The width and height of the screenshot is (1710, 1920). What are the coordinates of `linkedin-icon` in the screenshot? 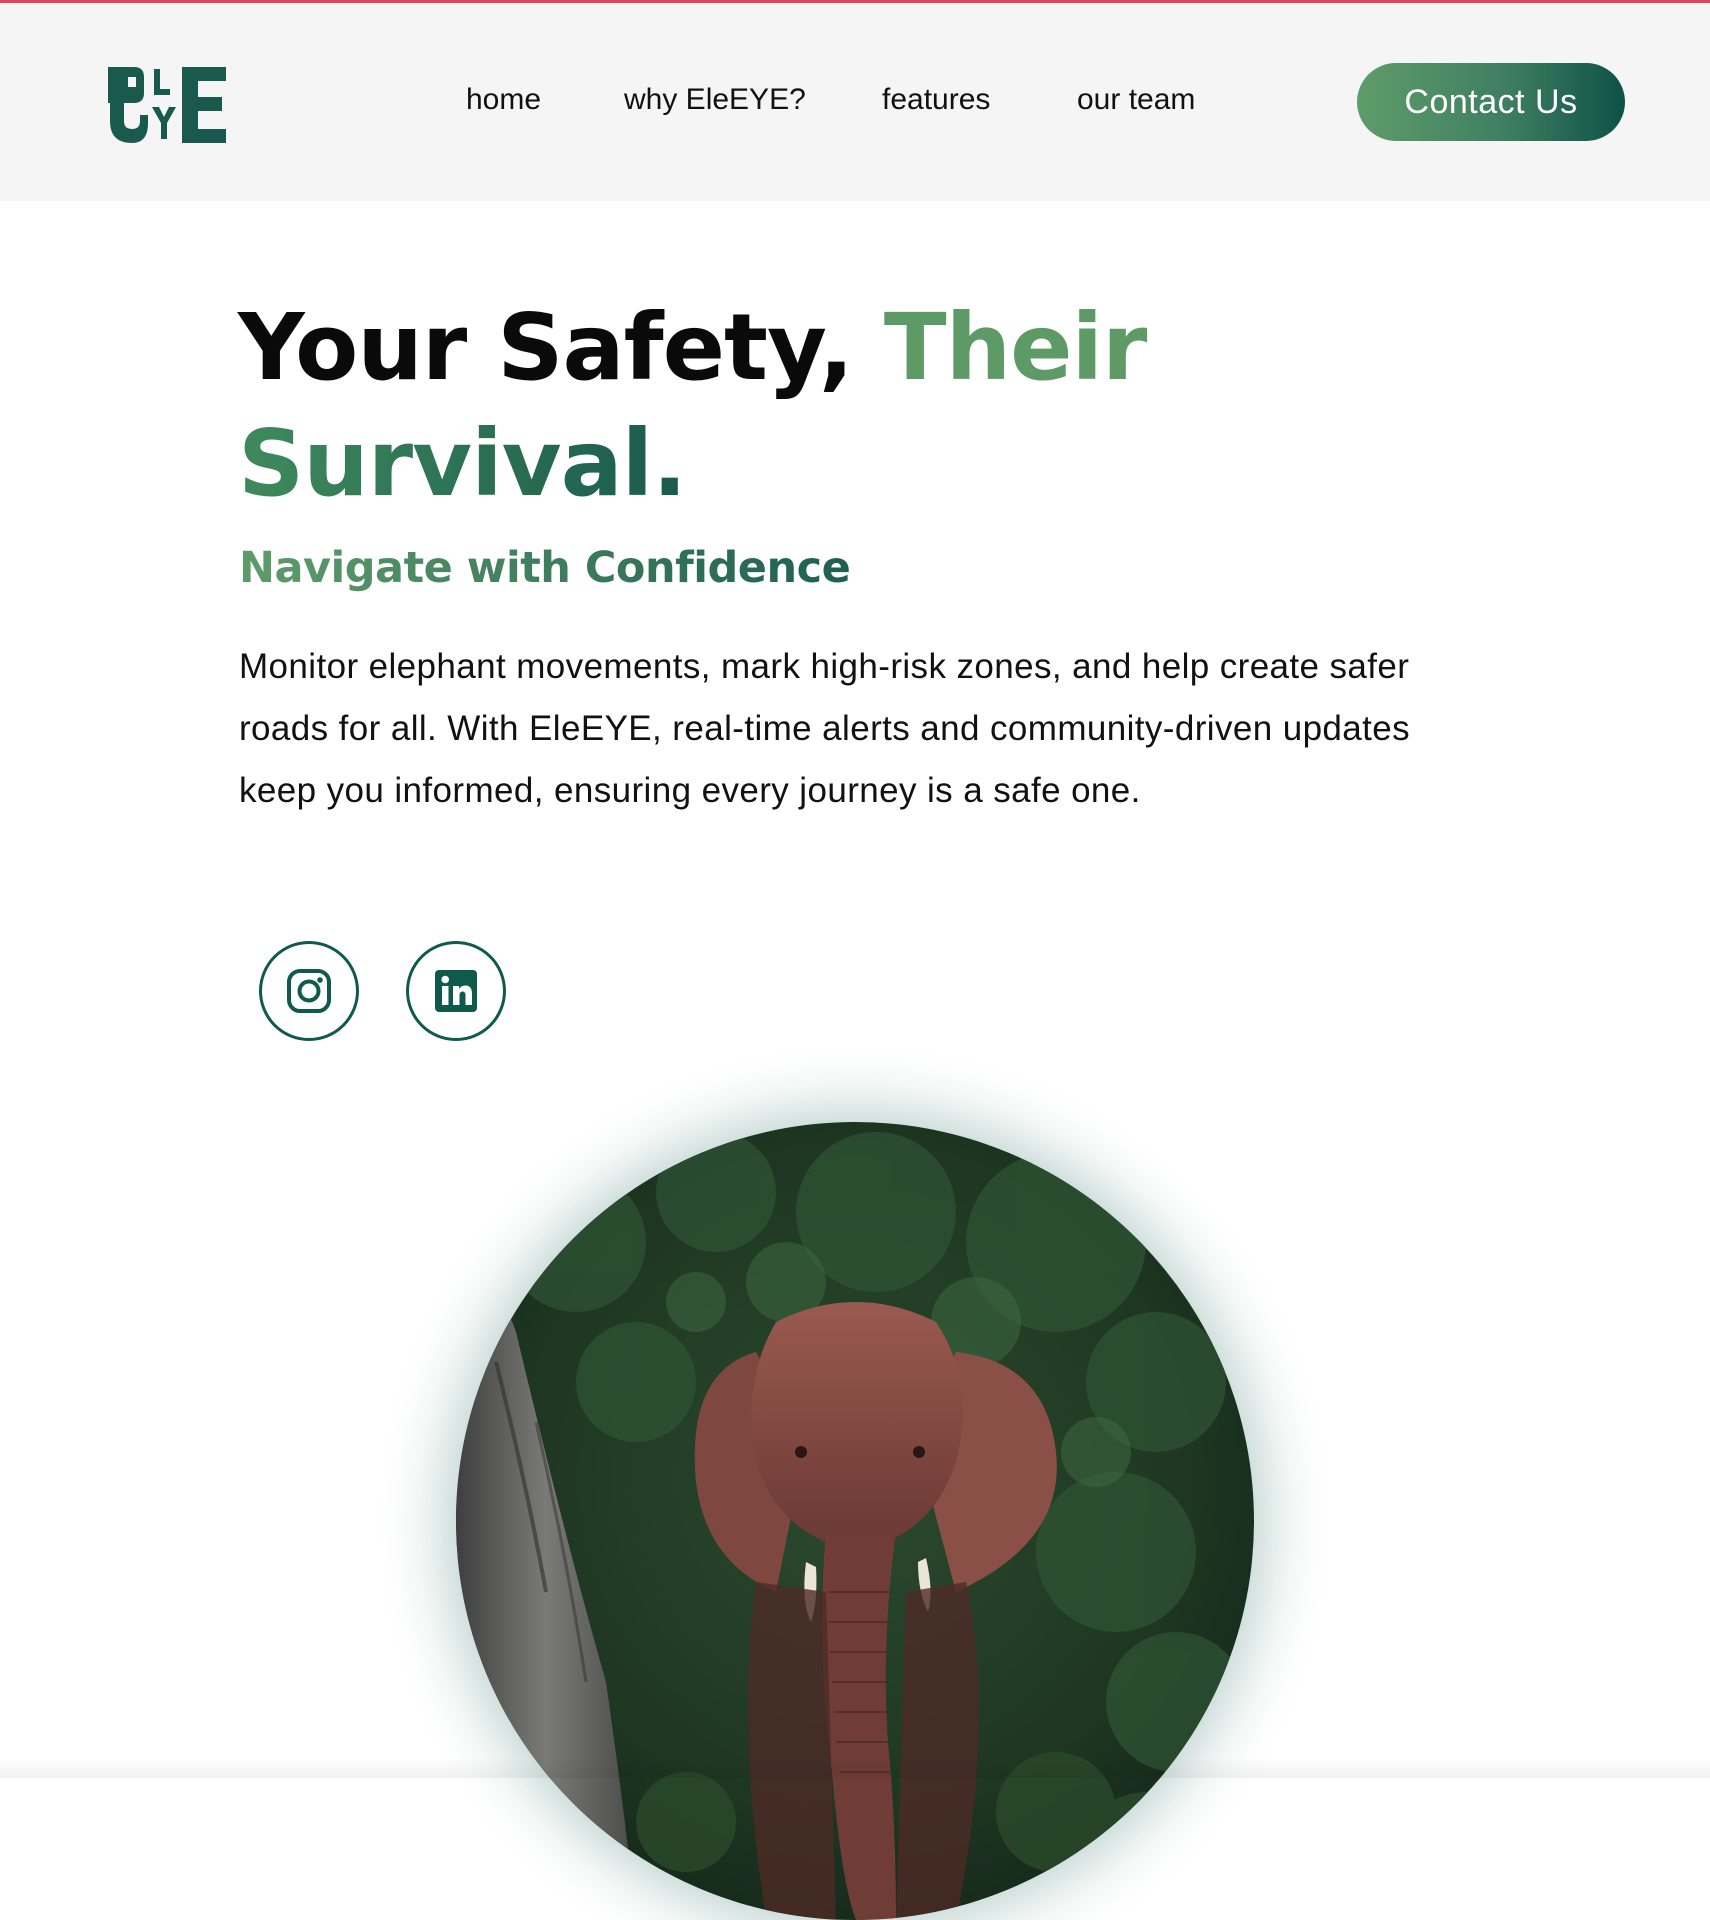 It's located at (456, 991).